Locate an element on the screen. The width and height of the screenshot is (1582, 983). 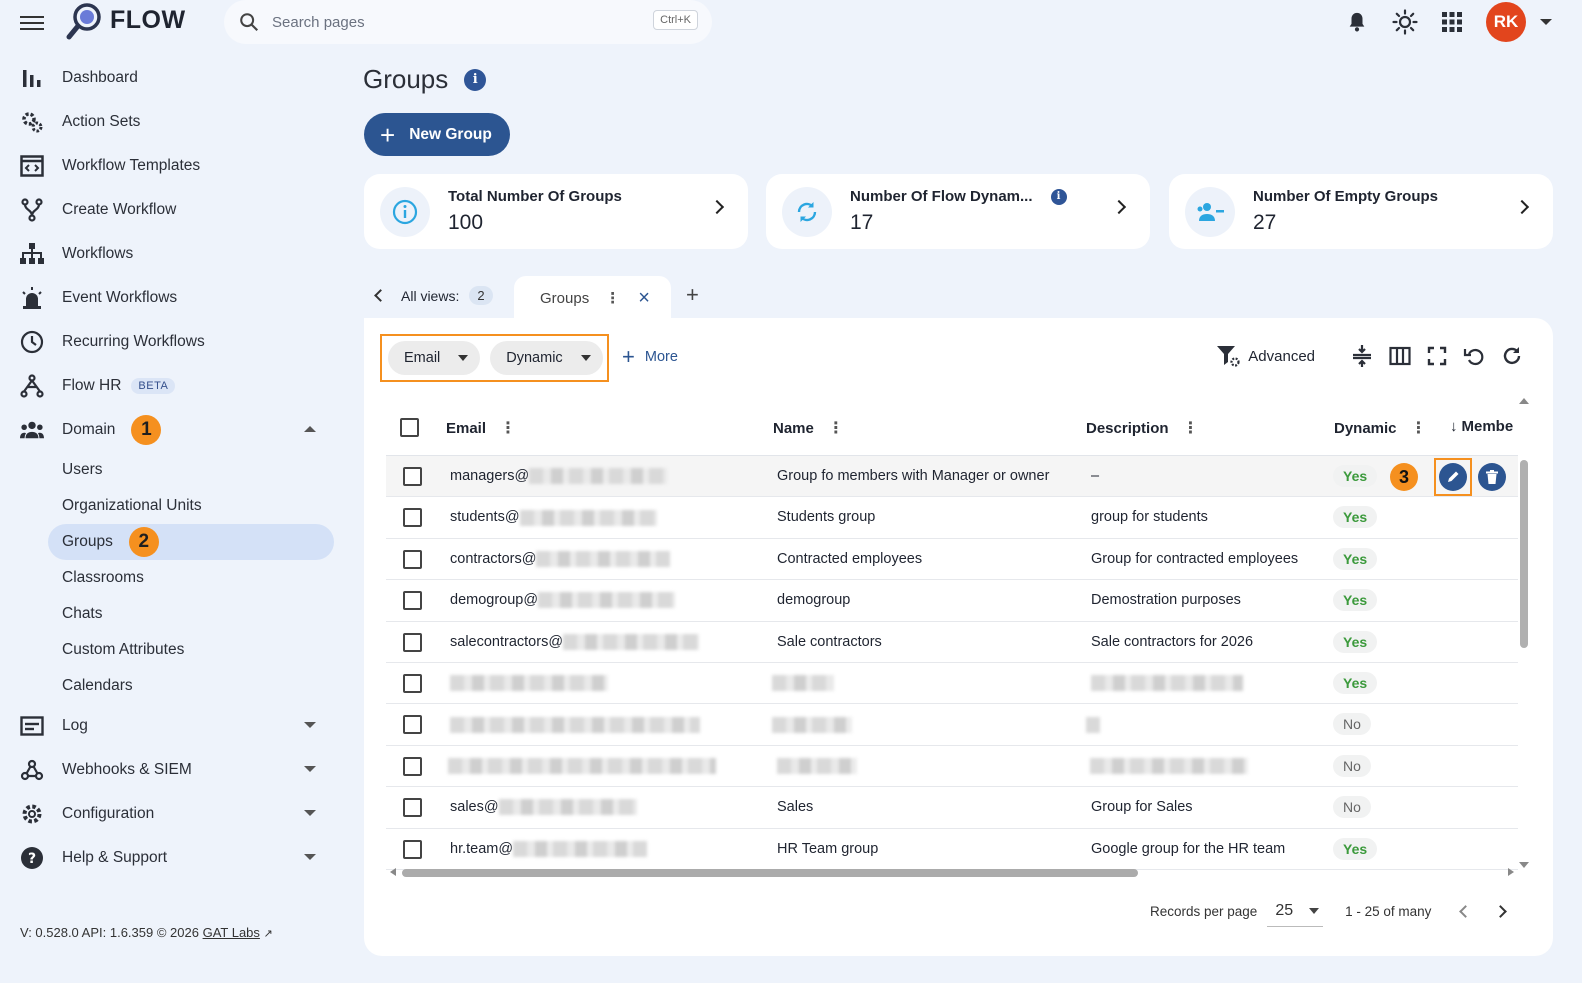
user-avatar: RK is located at coordinates (1506, 22).